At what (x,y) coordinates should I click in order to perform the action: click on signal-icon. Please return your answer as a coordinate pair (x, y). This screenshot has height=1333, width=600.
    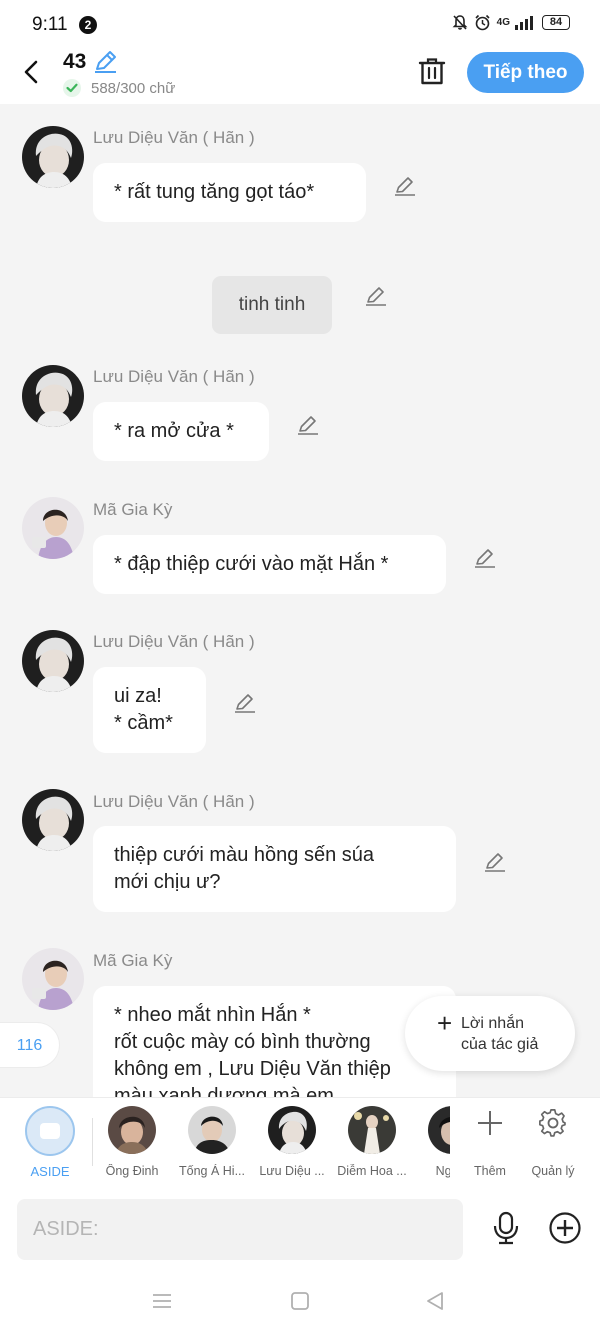
    Looking at the image, I should click on (524, 22).